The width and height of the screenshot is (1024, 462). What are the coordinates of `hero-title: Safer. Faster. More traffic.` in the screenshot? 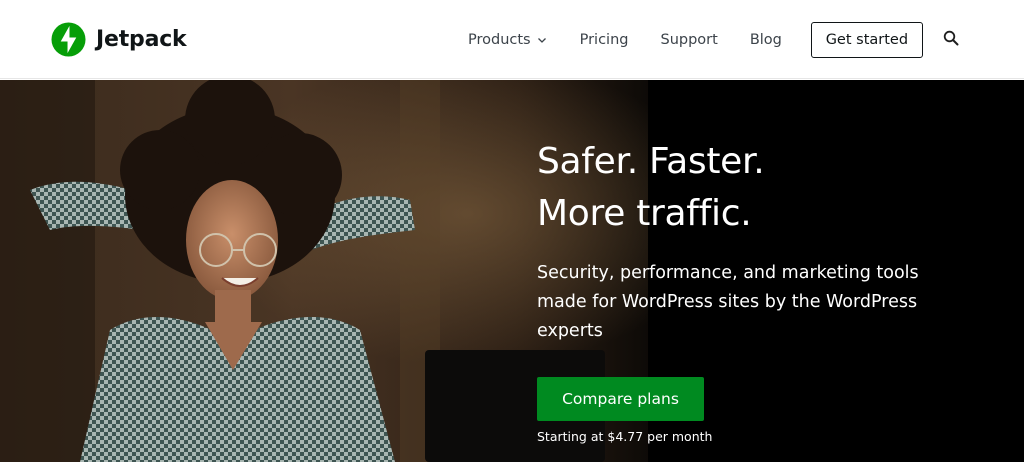 It's located at (757, 188).